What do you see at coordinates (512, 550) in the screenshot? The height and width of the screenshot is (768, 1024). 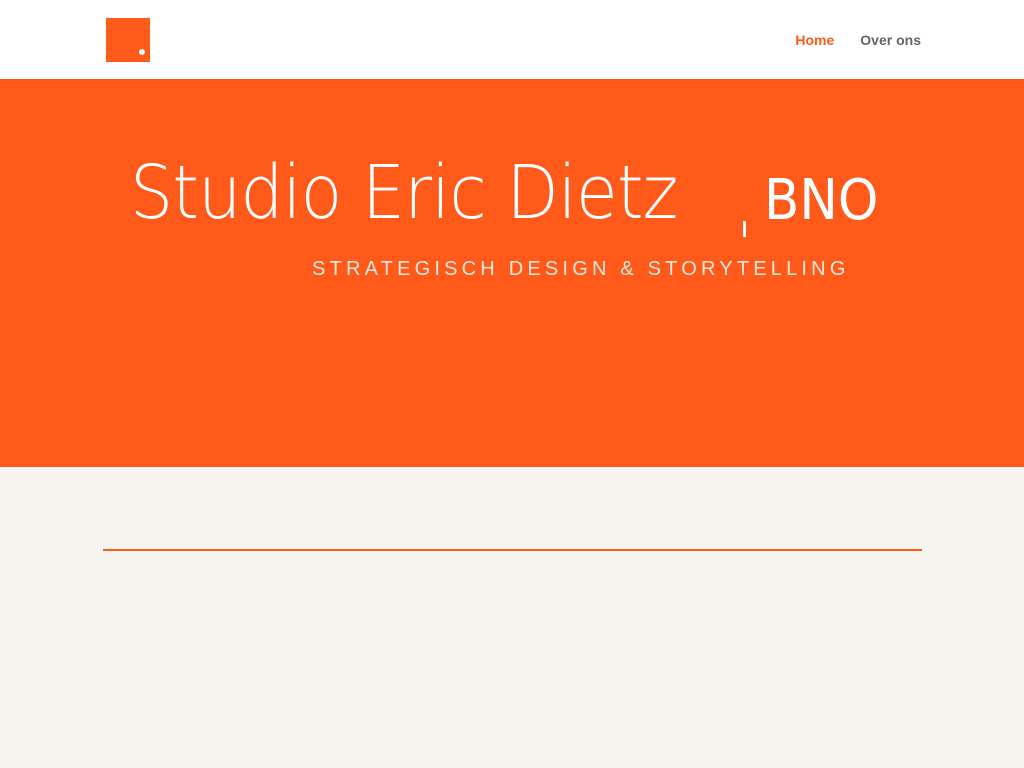 I see `section-divider` at bounding box center [512, 550].